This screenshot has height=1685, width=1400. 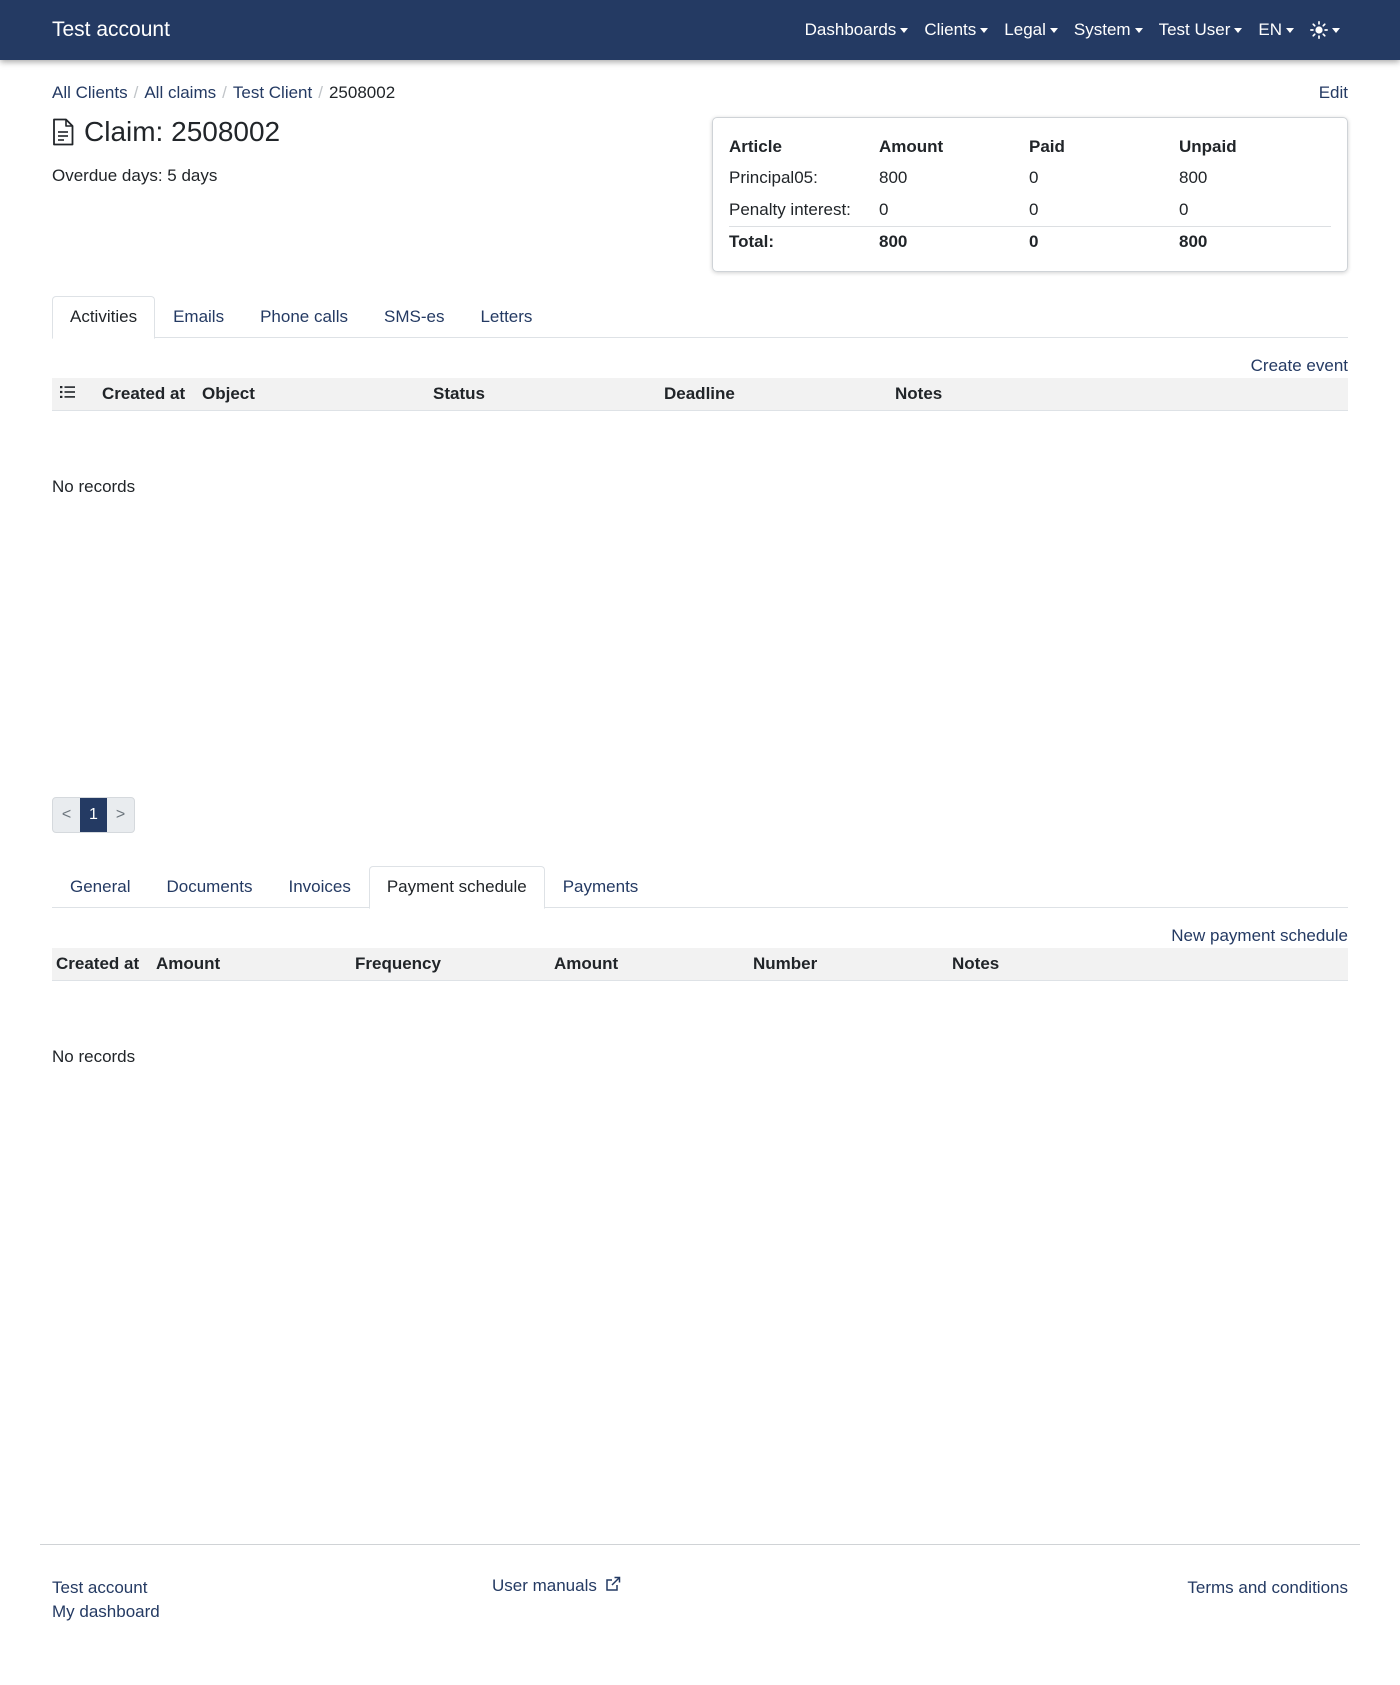 I want to click on breadcrumb-all-claims: All claims, so click(x=180, y=93).